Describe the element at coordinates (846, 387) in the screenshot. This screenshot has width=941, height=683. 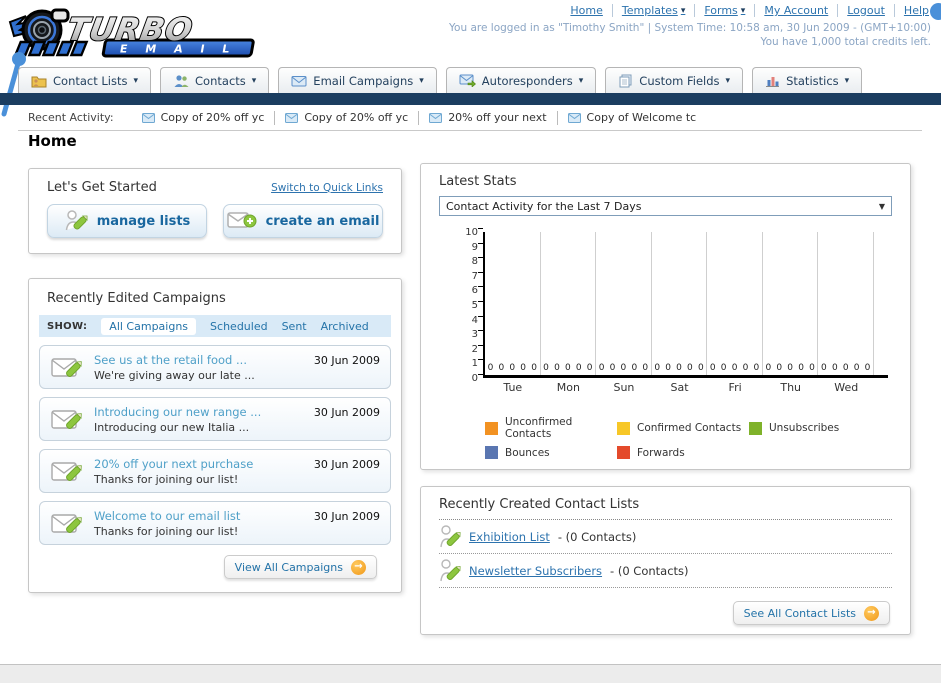
I see `x-tick-label: Wed` at that location.